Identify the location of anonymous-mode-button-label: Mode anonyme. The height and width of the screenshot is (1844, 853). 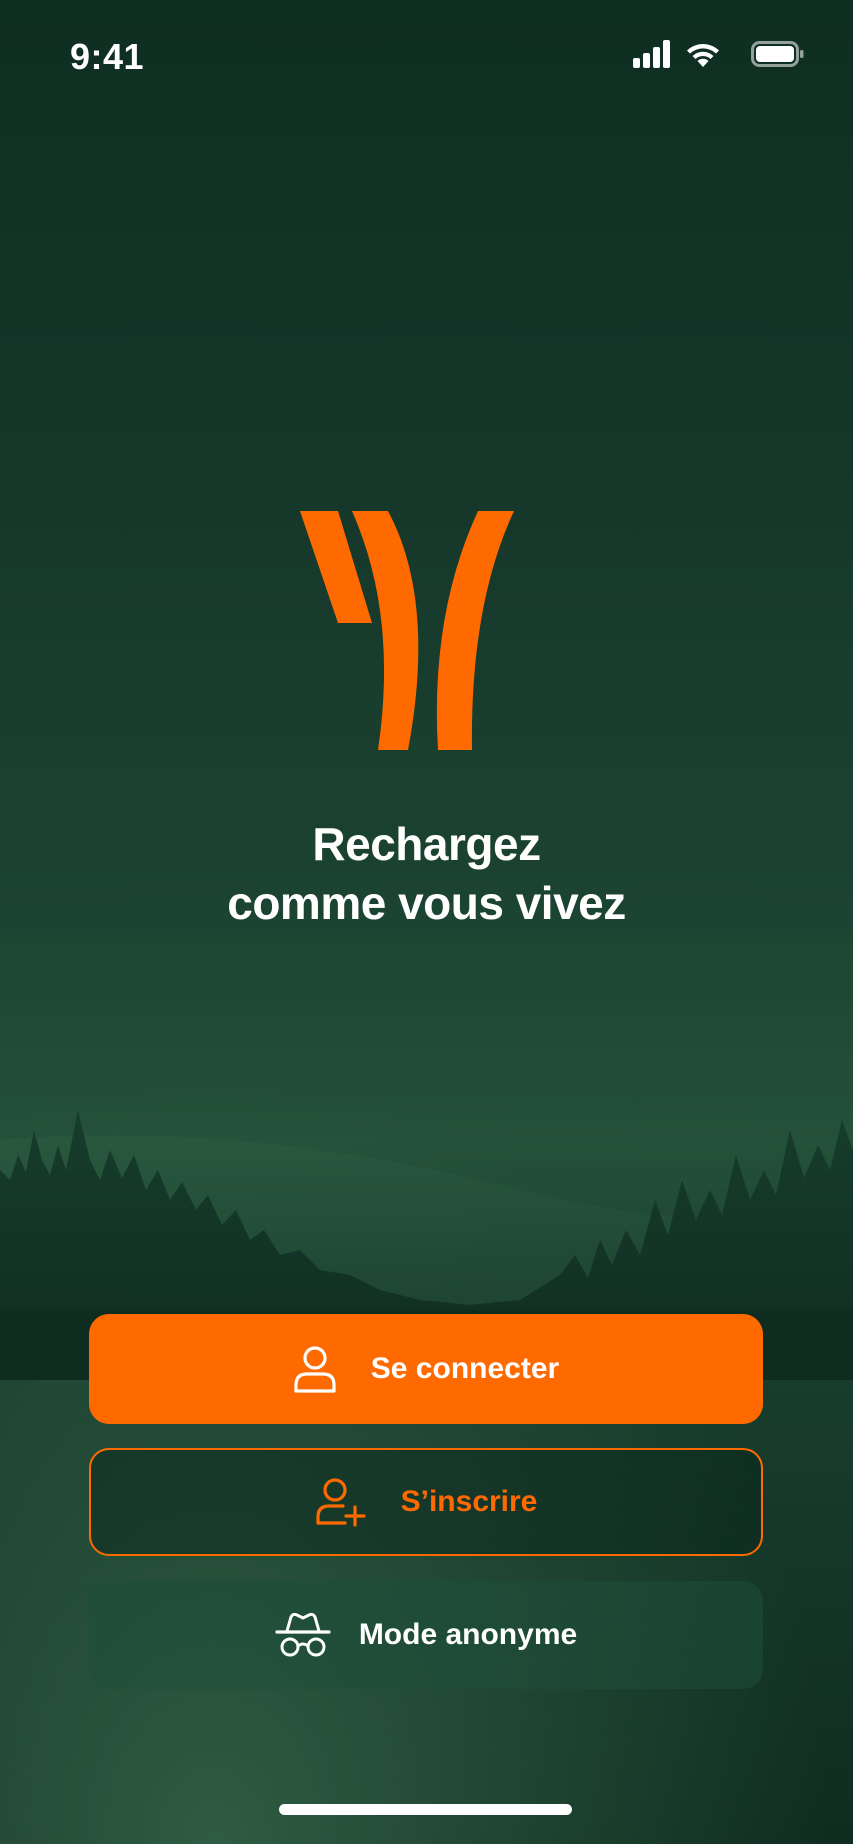
(468, 1634).